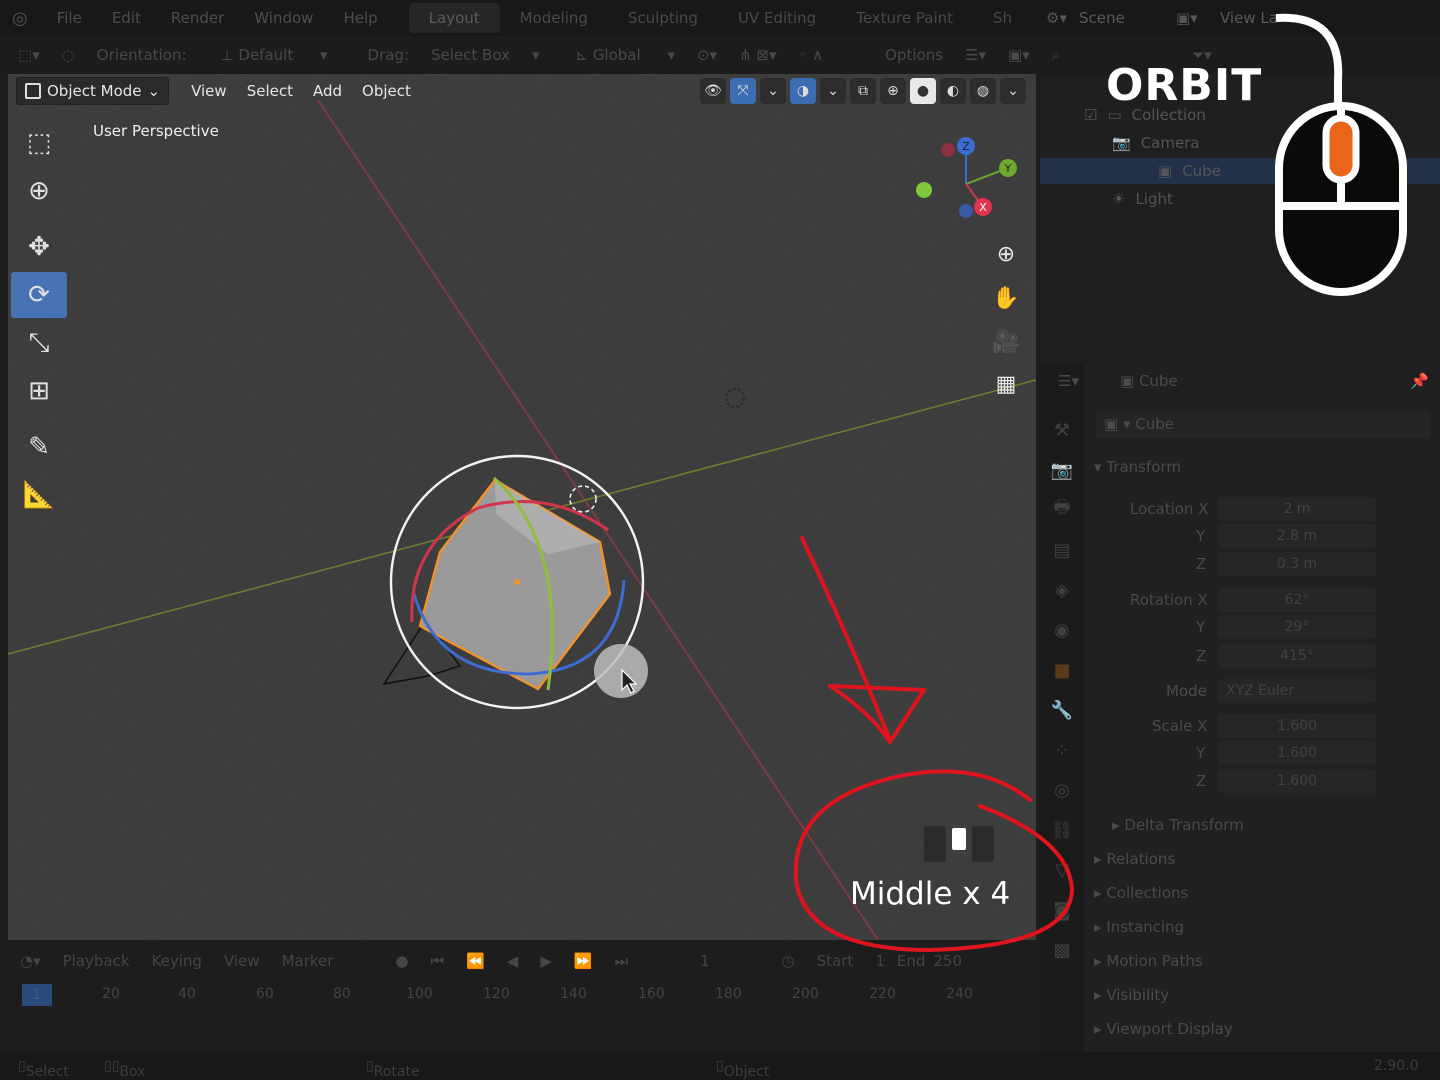  Describe the element at coordinates (39, 391) in the screenshot. I see `transform-tool-icon: ⊞` at that location.